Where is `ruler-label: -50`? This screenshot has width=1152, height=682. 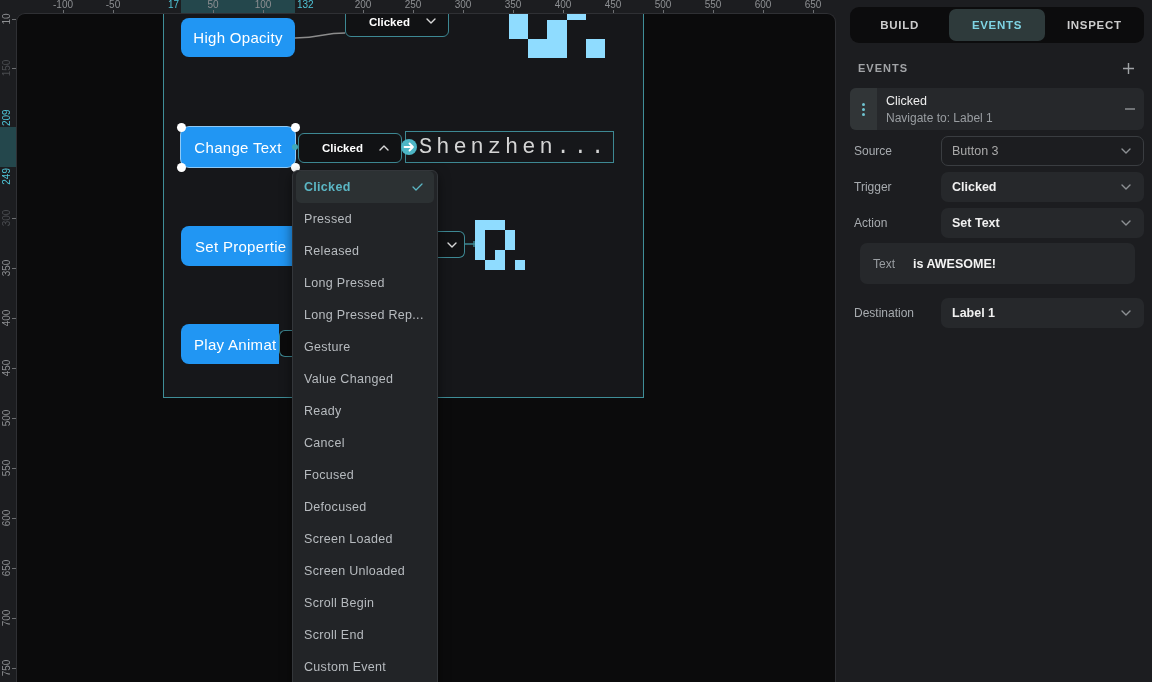 ruler-label: -50 is located at coordinates (113, 5).